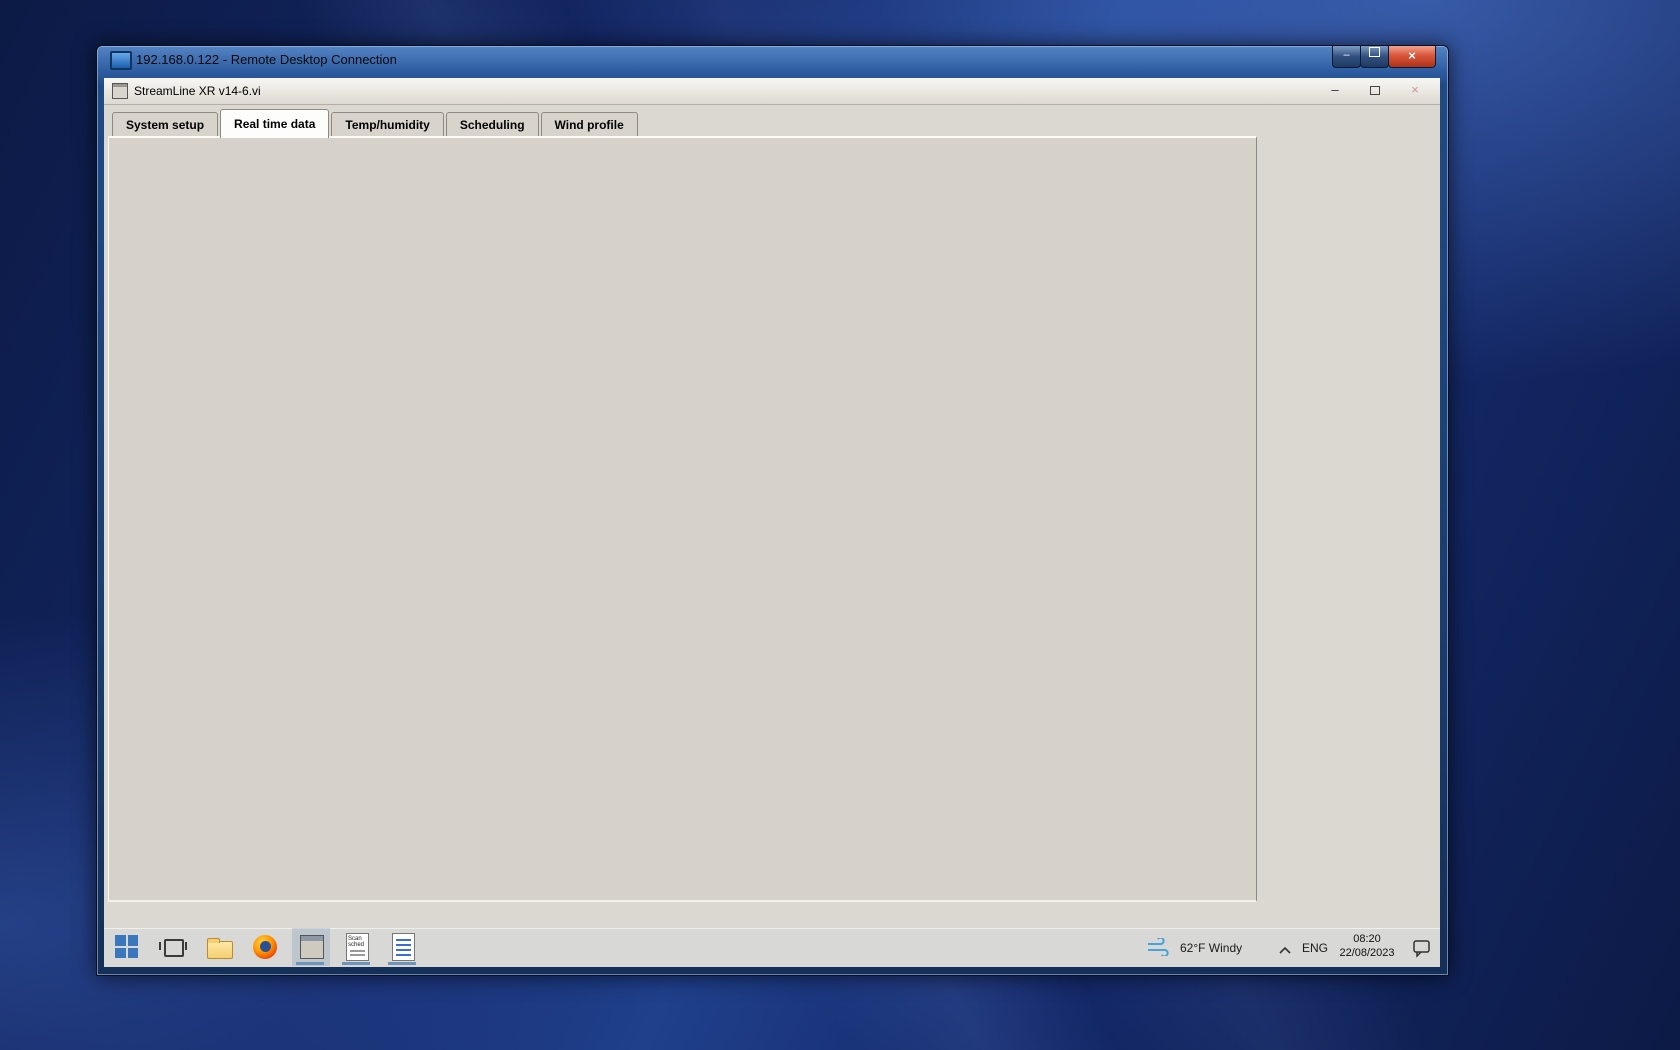  I want to click on firefox-button, so click(265, 947).